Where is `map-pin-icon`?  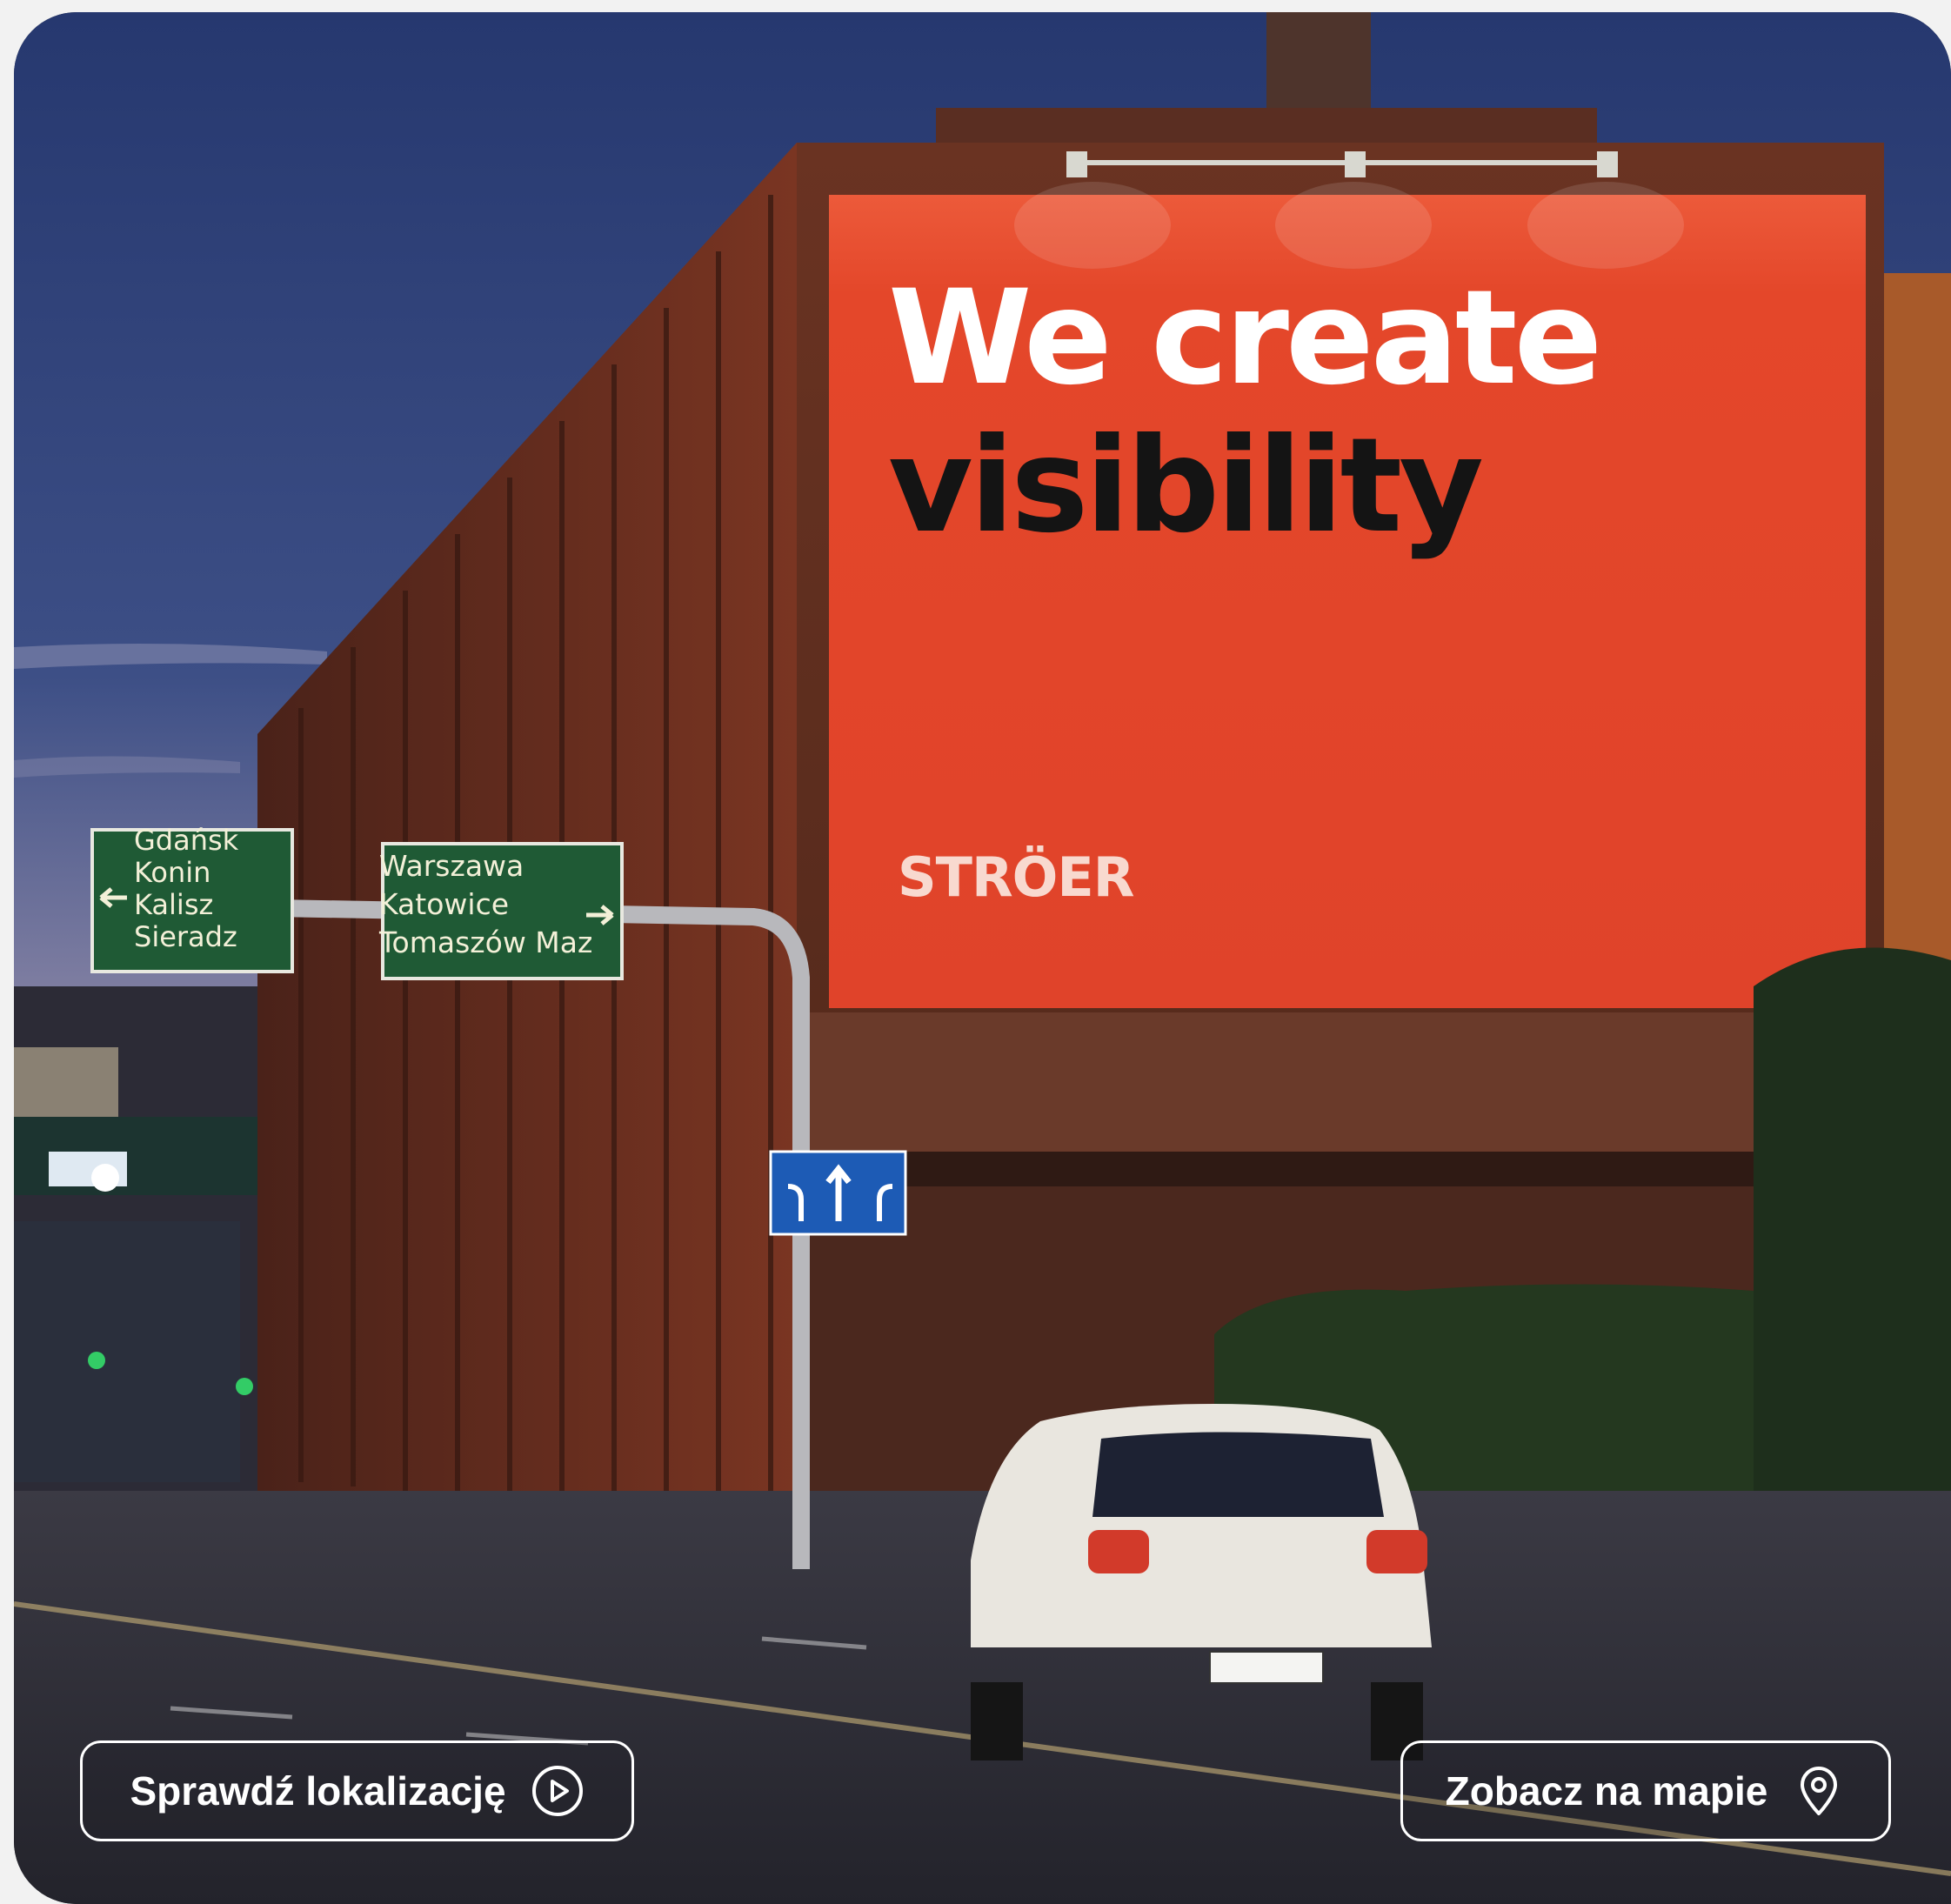
map-pin-icon is located at coordinates (1819, 1791).